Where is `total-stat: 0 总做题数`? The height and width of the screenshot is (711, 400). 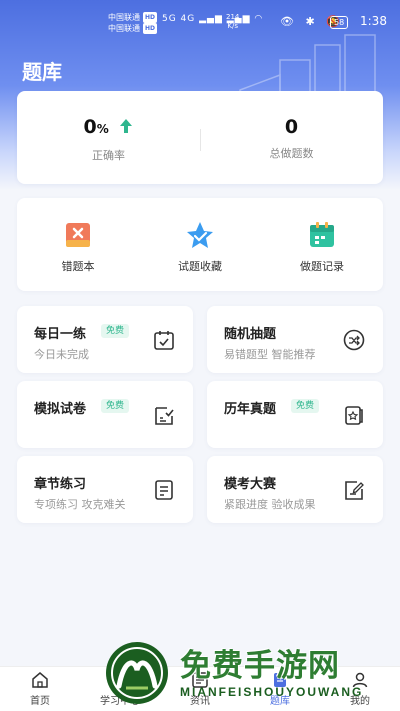 total-stat: 0 总做题数 is located at coordinates (291, 138).